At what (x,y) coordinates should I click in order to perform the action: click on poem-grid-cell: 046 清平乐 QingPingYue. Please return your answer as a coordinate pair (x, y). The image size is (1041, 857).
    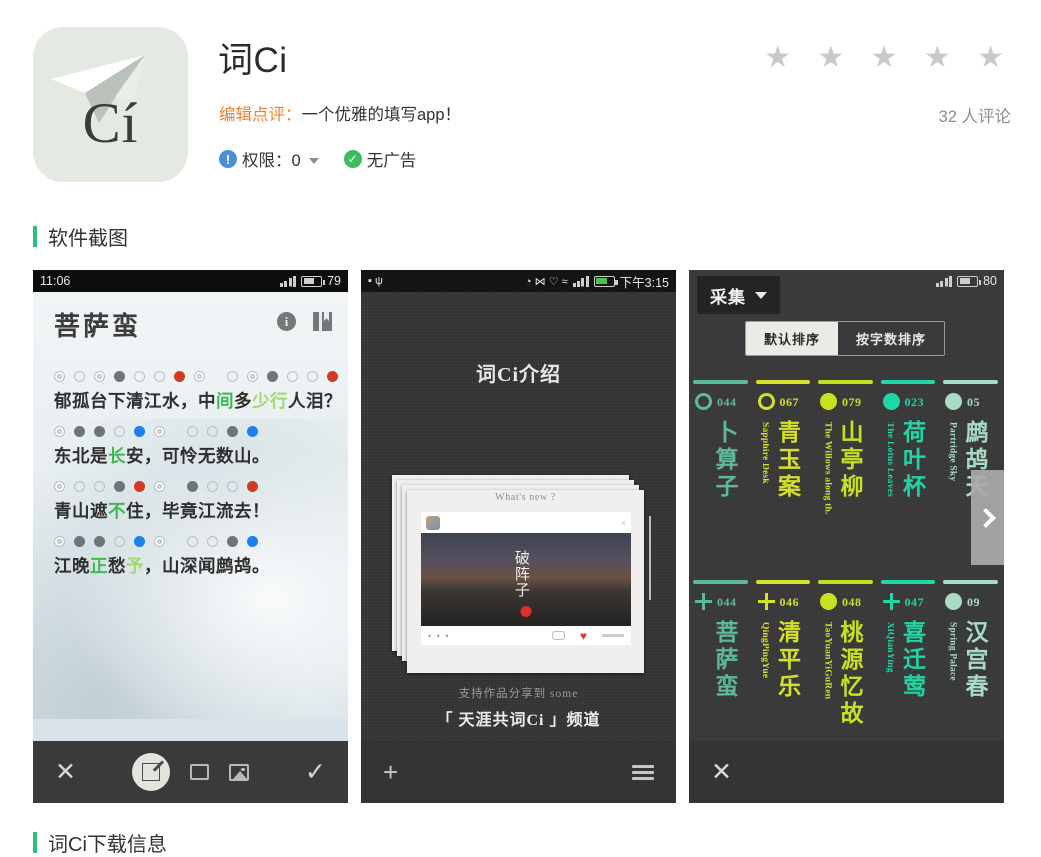
    Looking at the image, I should click on (783, 660).